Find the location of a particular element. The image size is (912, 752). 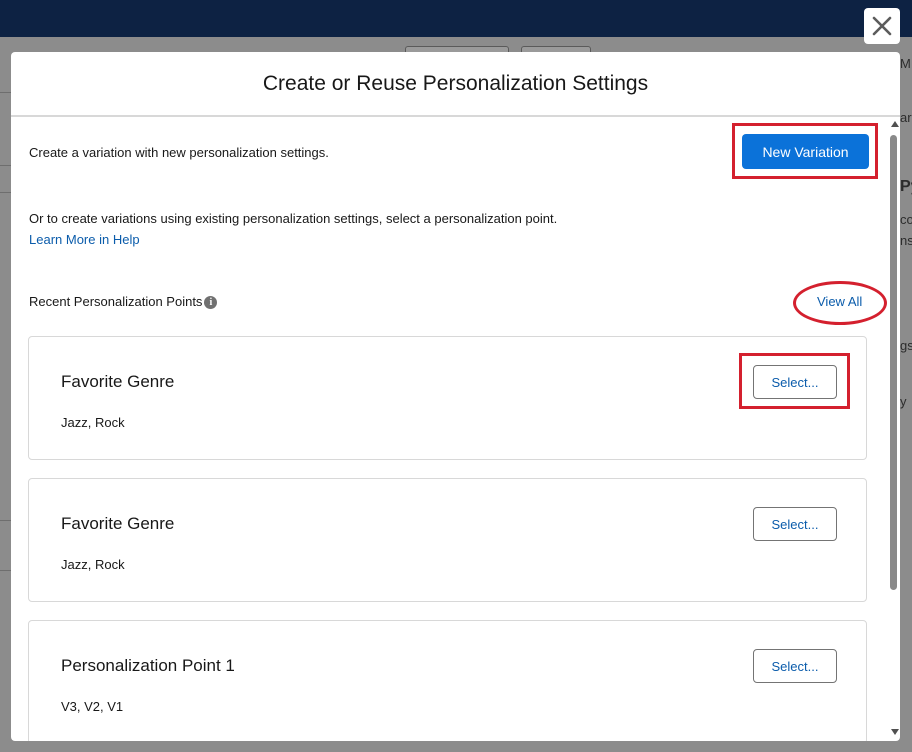

card-title: Personalization Point 1 is located at coordinates (148, 665).